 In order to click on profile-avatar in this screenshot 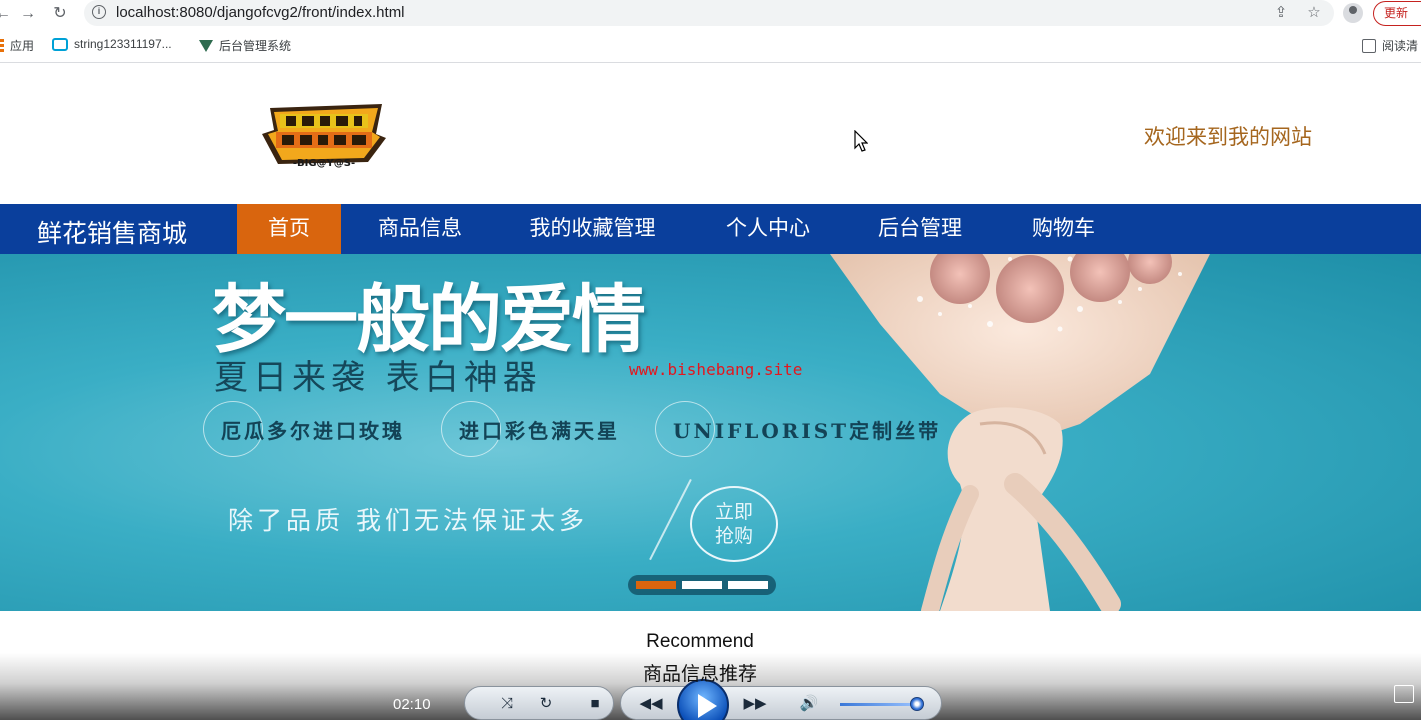, I will do `click(1353, 13)`.